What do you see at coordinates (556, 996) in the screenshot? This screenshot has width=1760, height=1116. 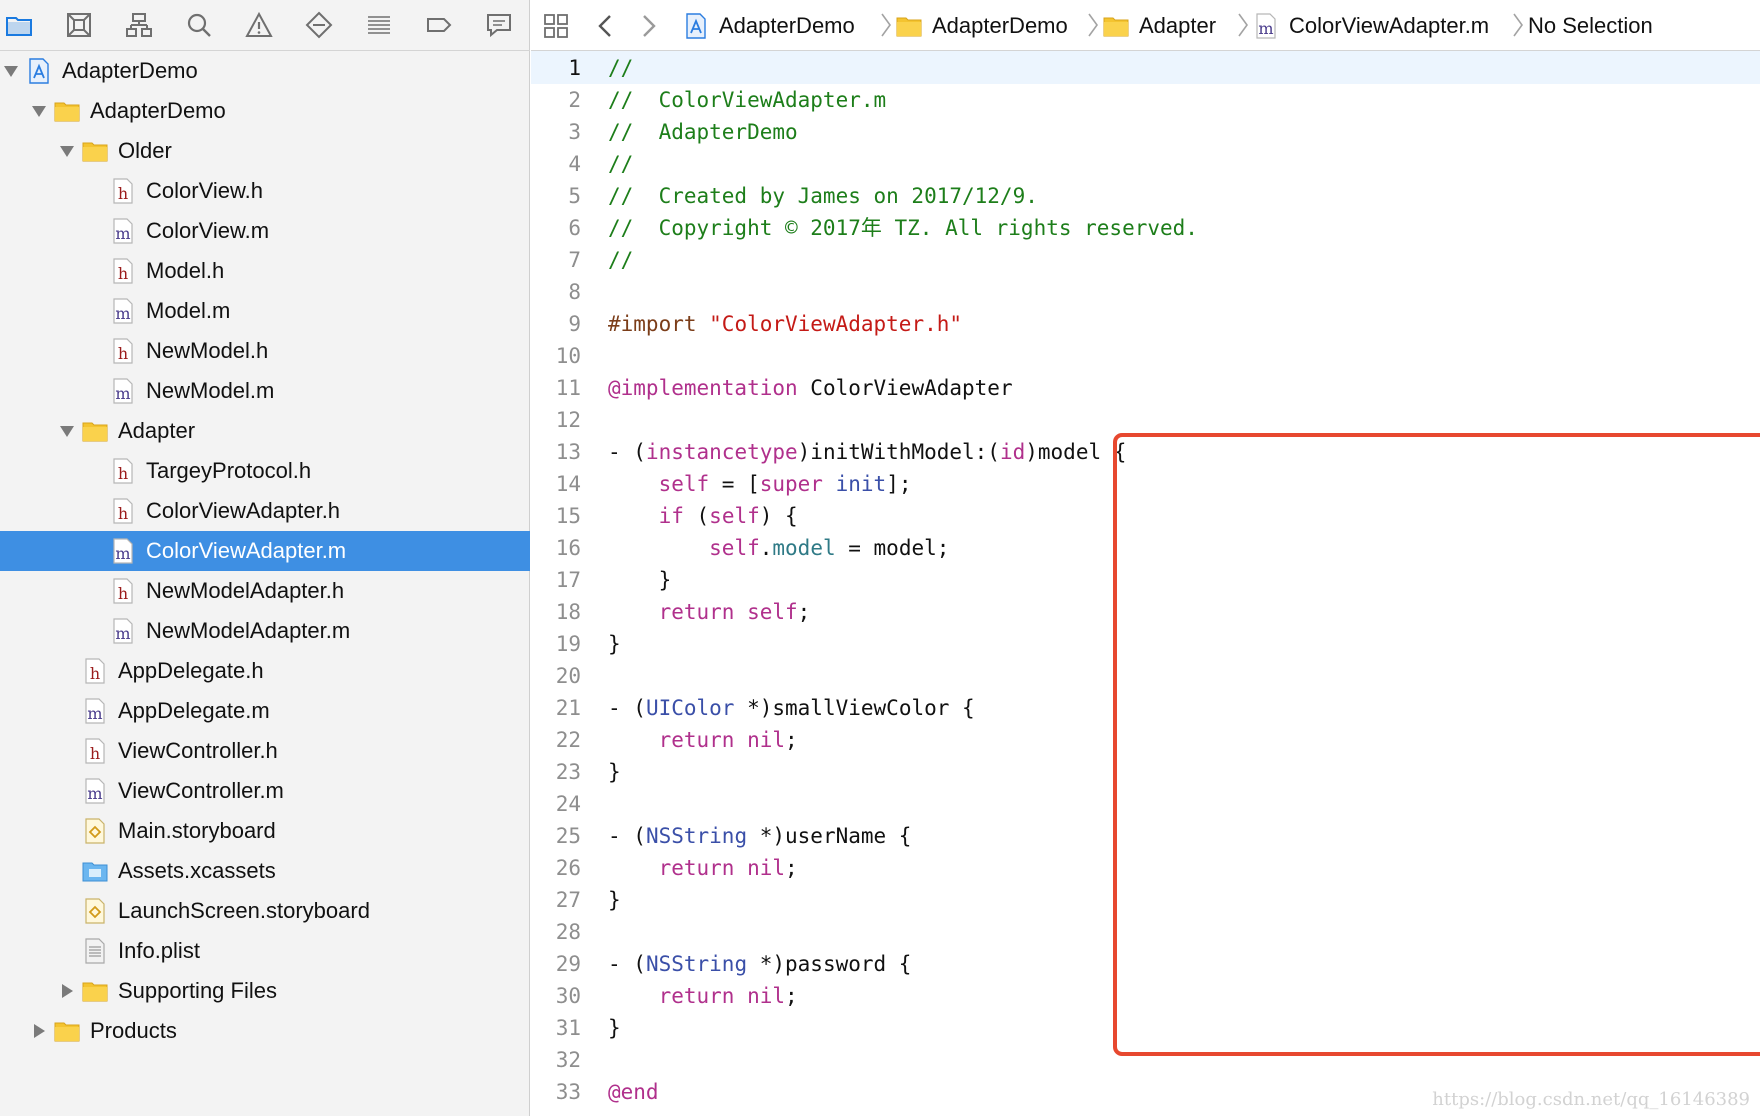 I see `line-number: 30` at bounding box center [556, 996].